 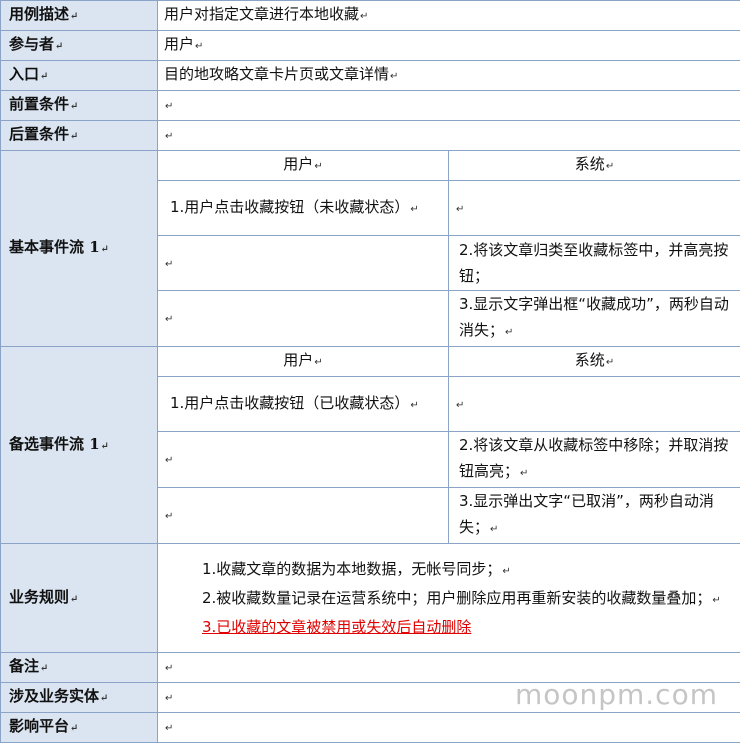 What do you see at coordinates (469, 627) in the screenshot?
I see `rule-3: 3.已收藏的文章被禁用或失效后自动删除` at bounding box center [469, 627].